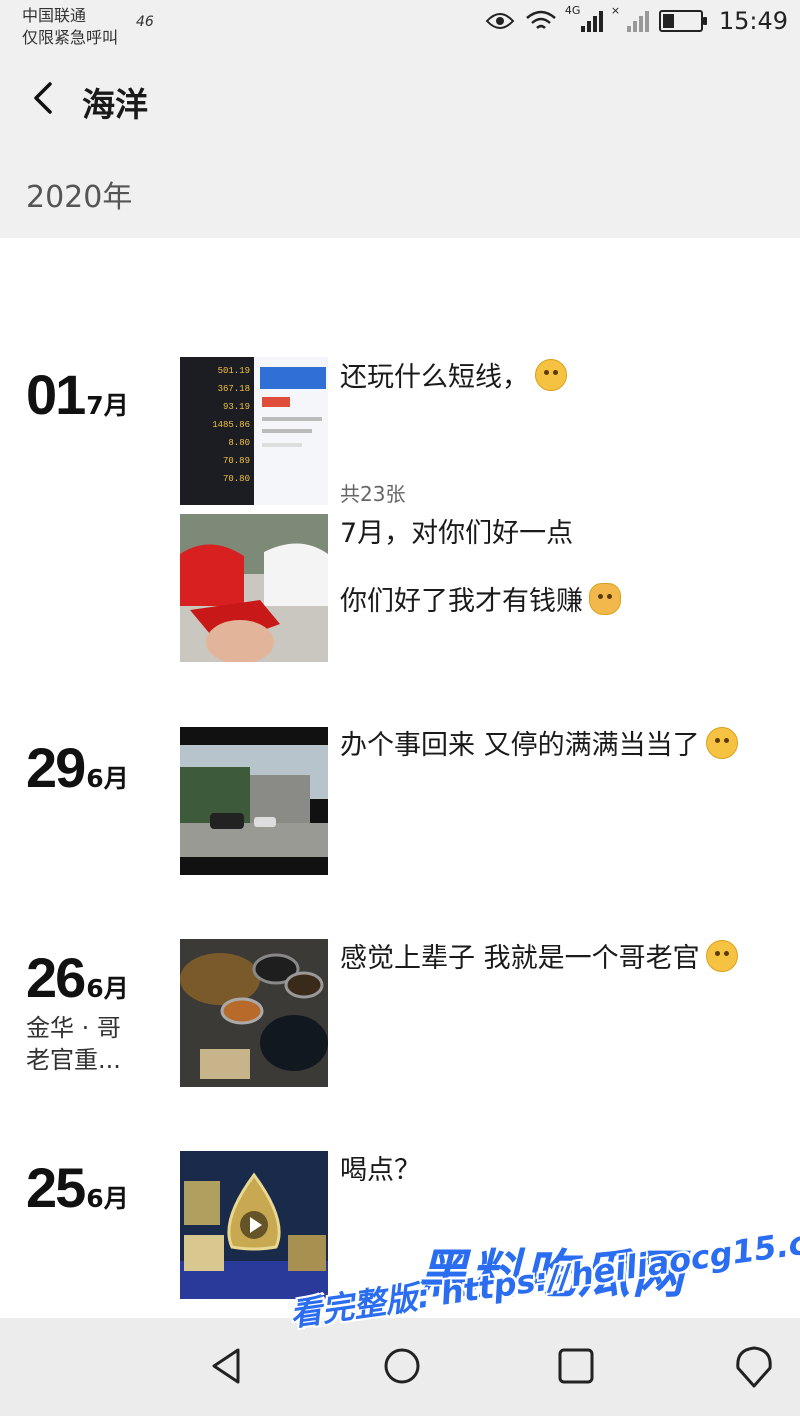 This screenshot has width=800, height=1416. Describe the element at coordinates (572, 10) in the screenshot. I see `network-tag: 4G` at that location.